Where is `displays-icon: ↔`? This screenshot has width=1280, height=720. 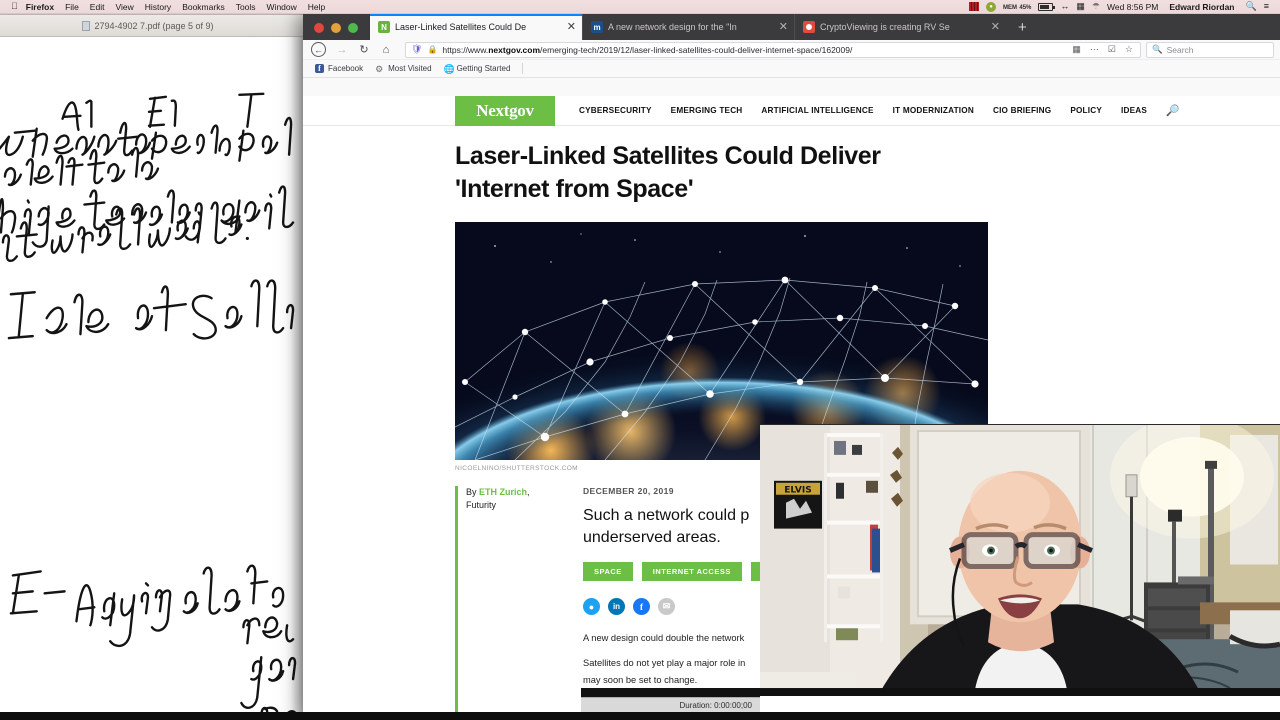 displays-icon: ↔ is located at coordinates (1064, 6).